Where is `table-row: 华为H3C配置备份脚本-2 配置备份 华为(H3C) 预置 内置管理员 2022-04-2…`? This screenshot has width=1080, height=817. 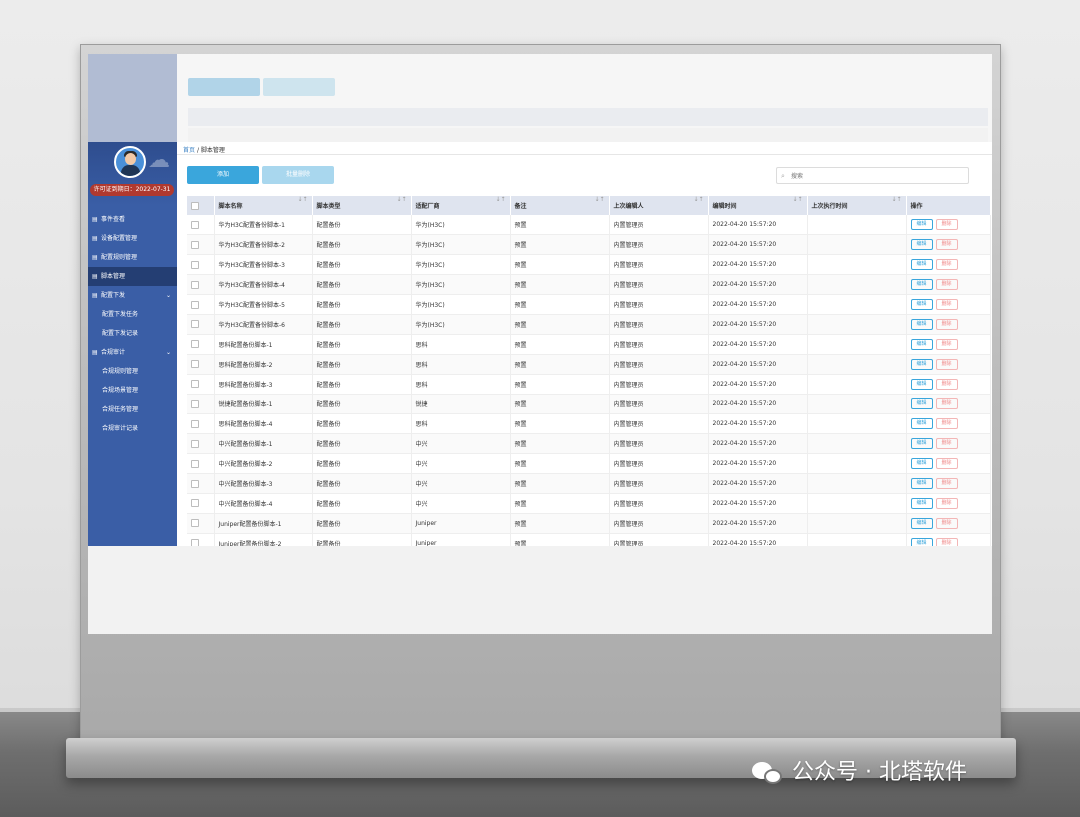
table-row: 华为H3C配置备份脚本-2 配置备份 华为(H3C) 预置 内置管理员 2022-04-2… is located at coordinates (589, 245).